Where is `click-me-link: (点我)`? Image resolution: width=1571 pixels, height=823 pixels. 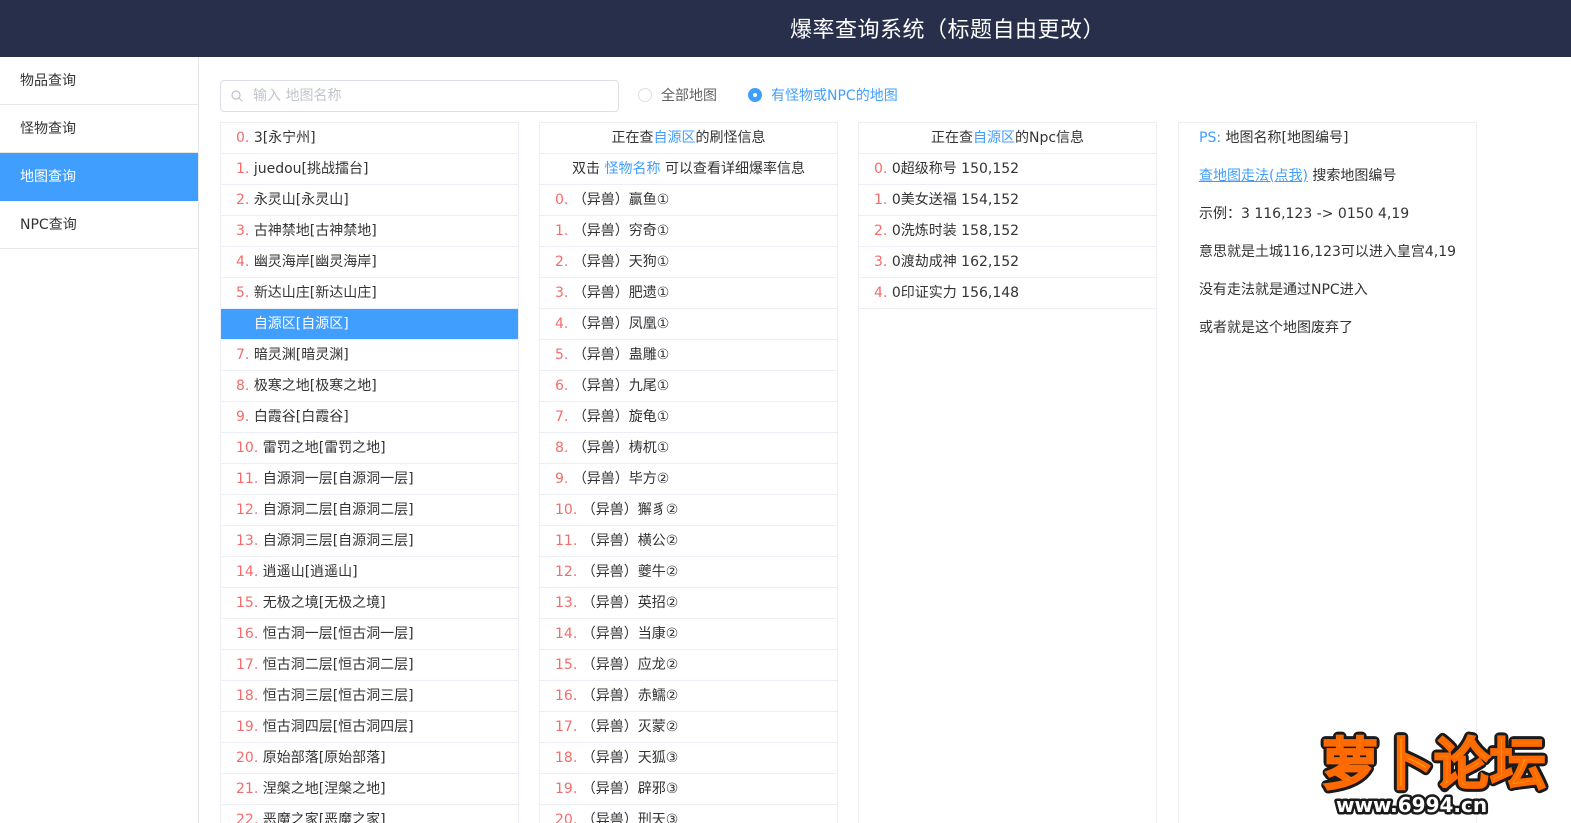 click-me-link: (点我) is located at coordinates (1288, 176).